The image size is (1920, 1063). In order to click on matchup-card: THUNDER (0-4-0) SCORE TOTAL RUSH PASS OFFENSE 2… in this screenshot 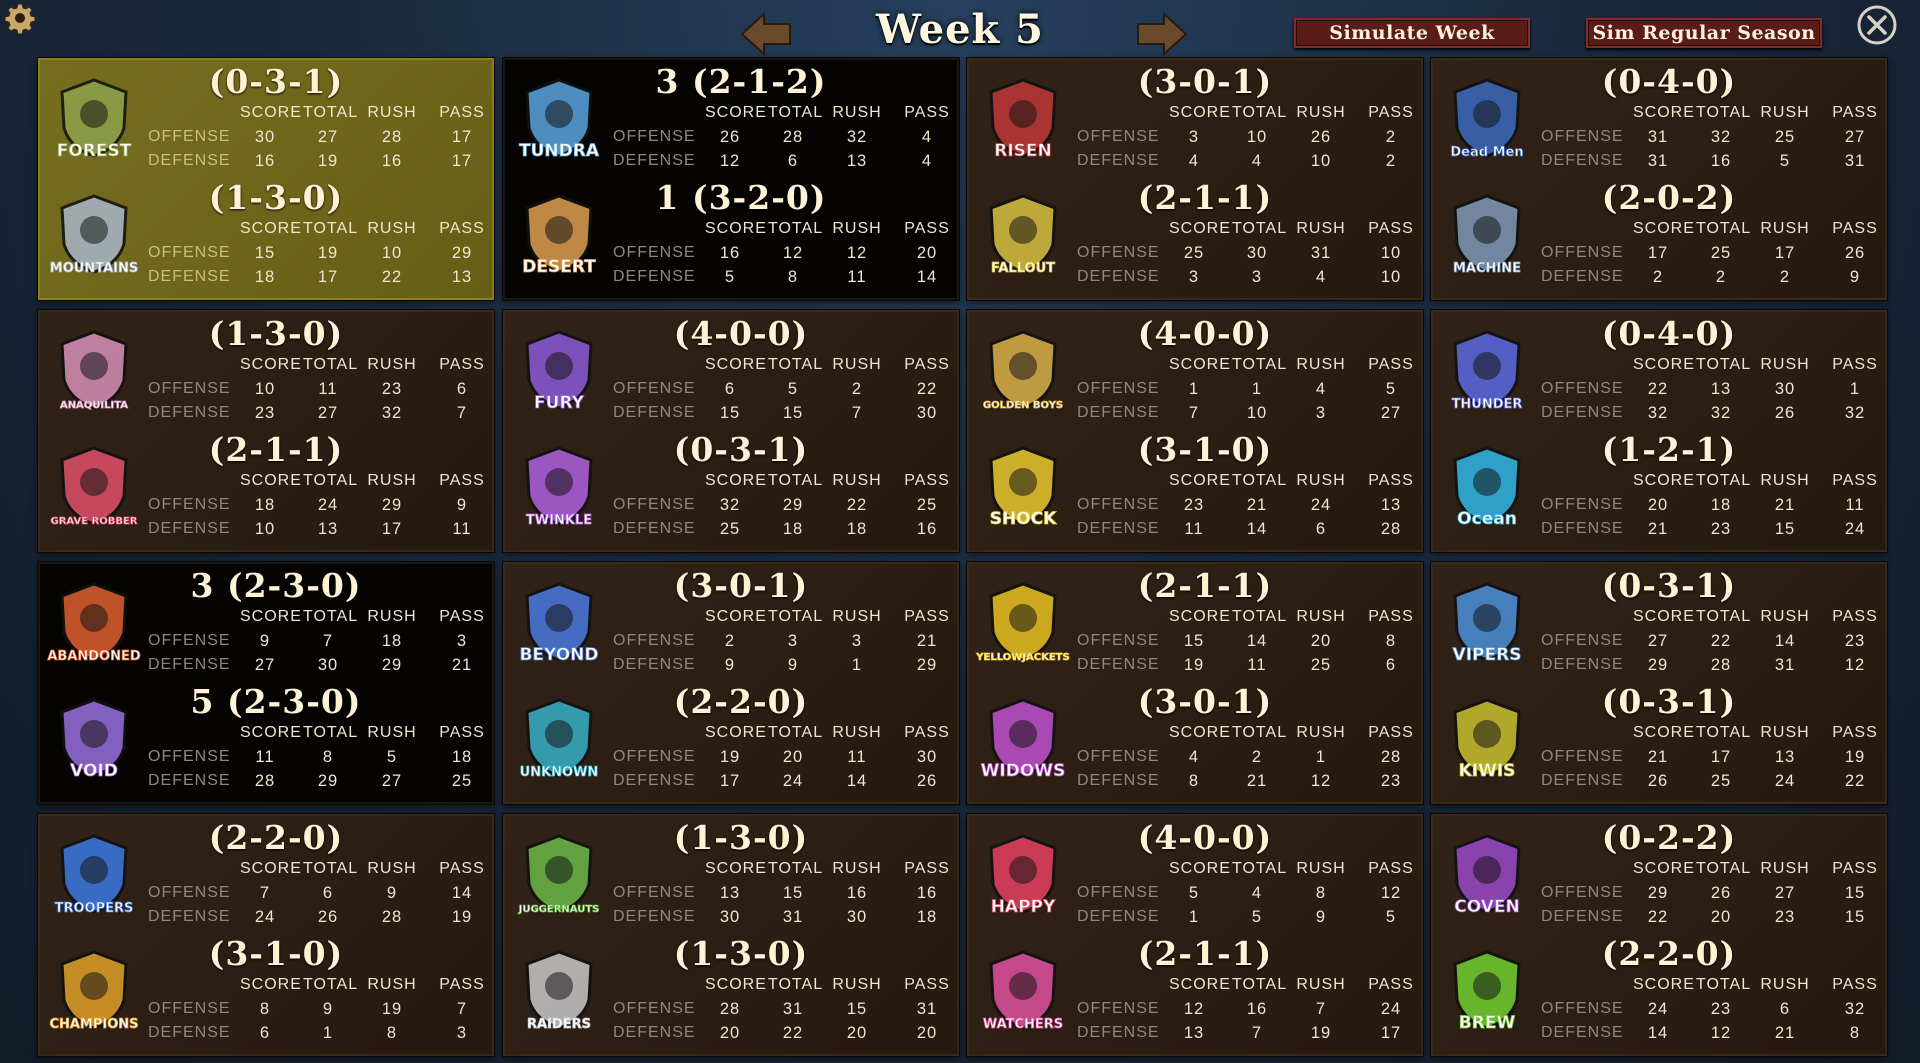, I will do `click(1659, 431)`.